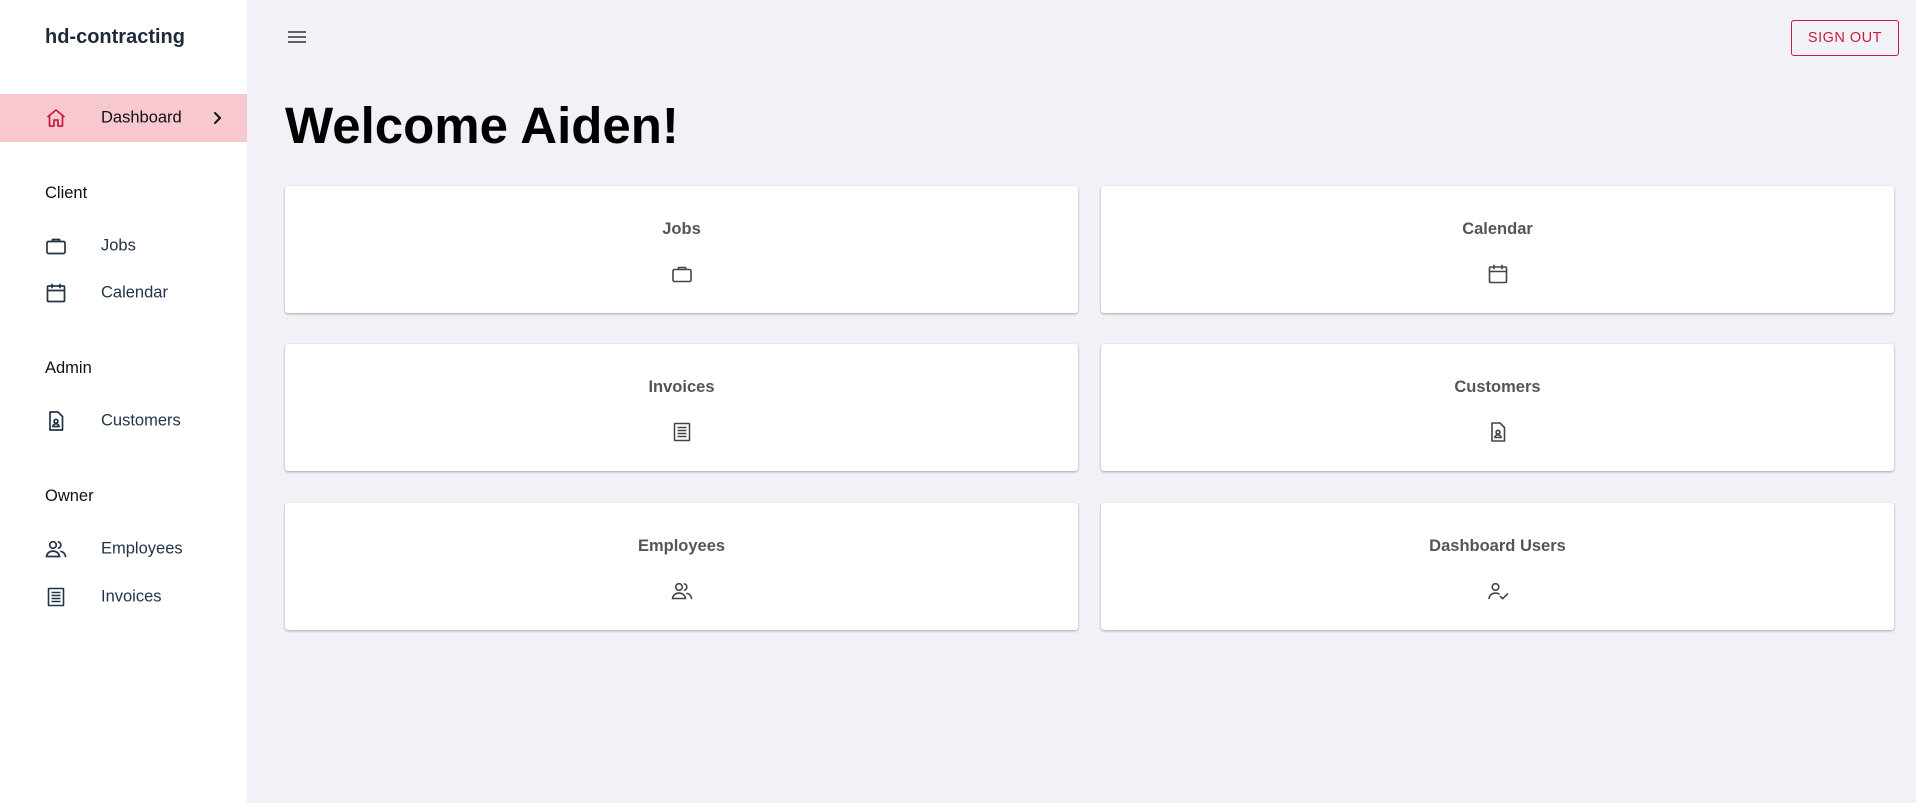  I want to click on sidebar-item-label: Customers, so click(141, 420).